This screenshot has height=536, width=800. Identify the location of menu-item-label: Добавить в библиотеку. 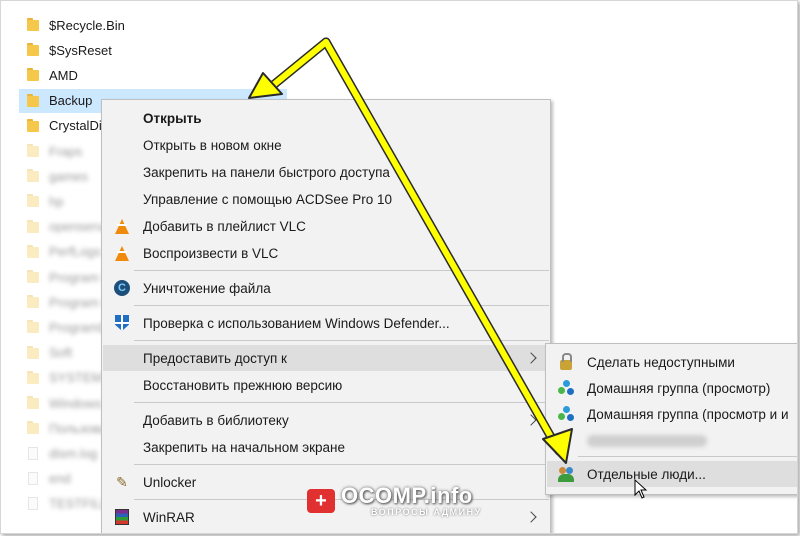
(216, 420).